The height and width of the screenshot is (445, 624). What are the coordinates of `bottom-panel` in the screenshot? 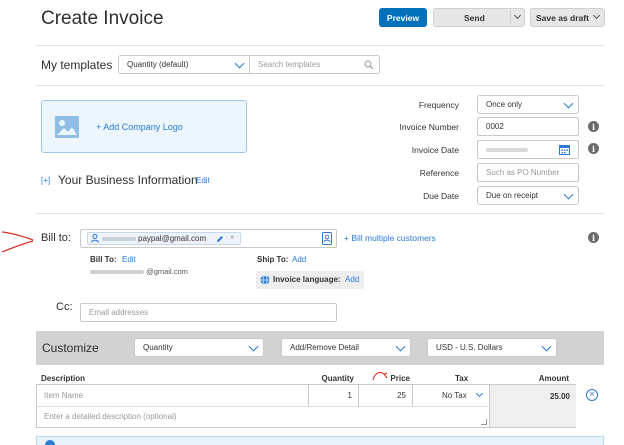 It's located at (320, 440).